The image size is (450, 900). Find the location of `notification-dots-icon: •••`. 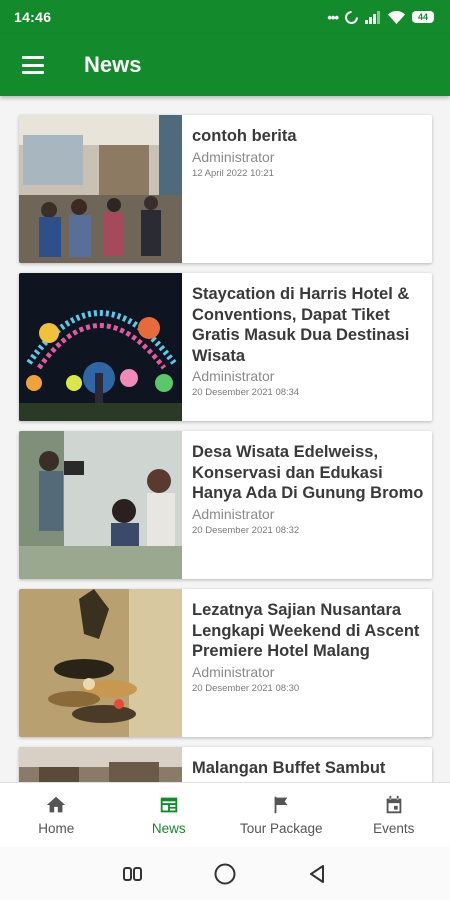

notification-dots-icon: ••• is located at coordinates (333, 17).